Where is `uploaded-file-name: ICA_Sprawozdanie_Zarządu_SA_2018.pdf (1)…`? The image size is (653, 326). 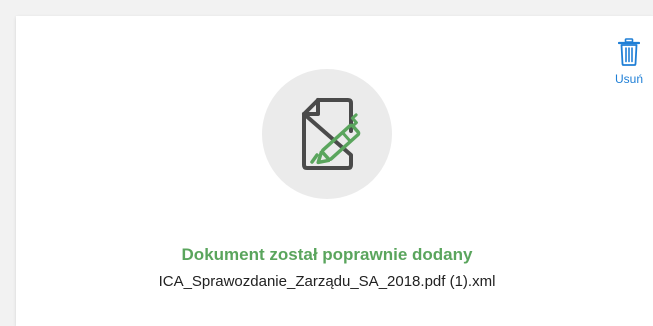 uploaded-file-name: ICA_Sprawozdanie_Zarządu_SA_2018.pdf (1)… is located at coordinates (327, 281).